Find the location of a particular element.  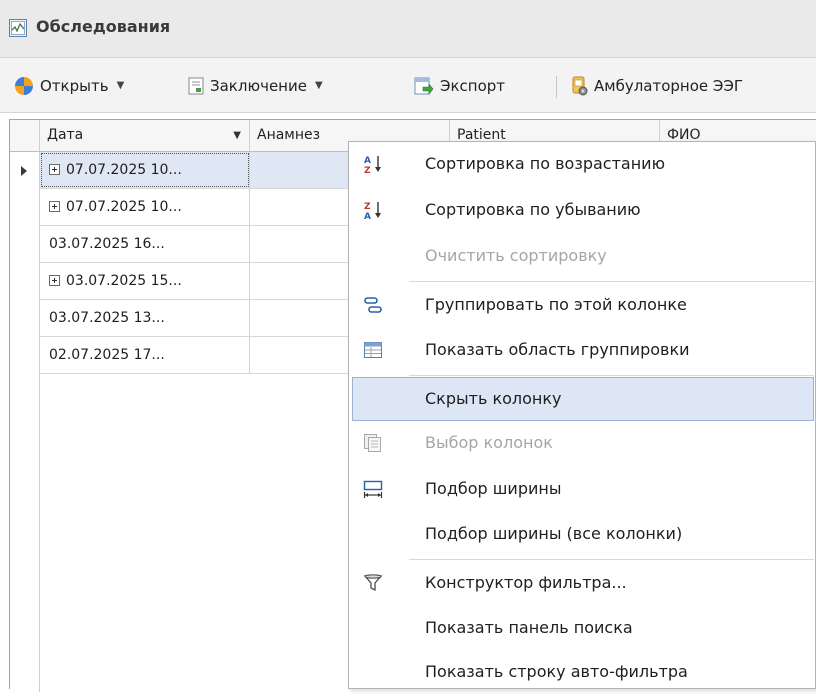

menu-item-best-fit-all: Подбор ширины (все колонки) is located at coordinates (583, 534).